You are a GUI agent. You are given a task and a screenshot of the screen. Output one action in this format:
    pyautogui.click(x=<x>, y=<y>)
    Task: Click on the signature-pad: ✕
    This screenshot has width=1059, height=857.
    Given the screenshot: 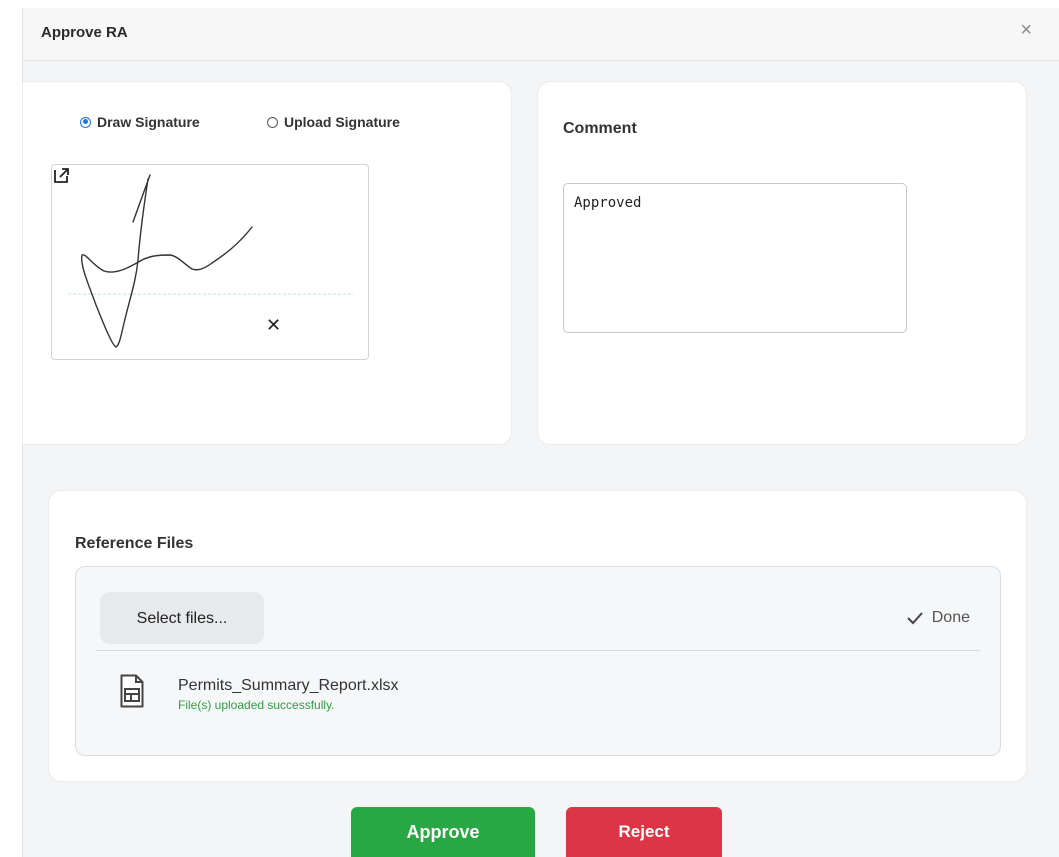 What is the action you would take?
    pyautogui.click(x=210, y=262)
    